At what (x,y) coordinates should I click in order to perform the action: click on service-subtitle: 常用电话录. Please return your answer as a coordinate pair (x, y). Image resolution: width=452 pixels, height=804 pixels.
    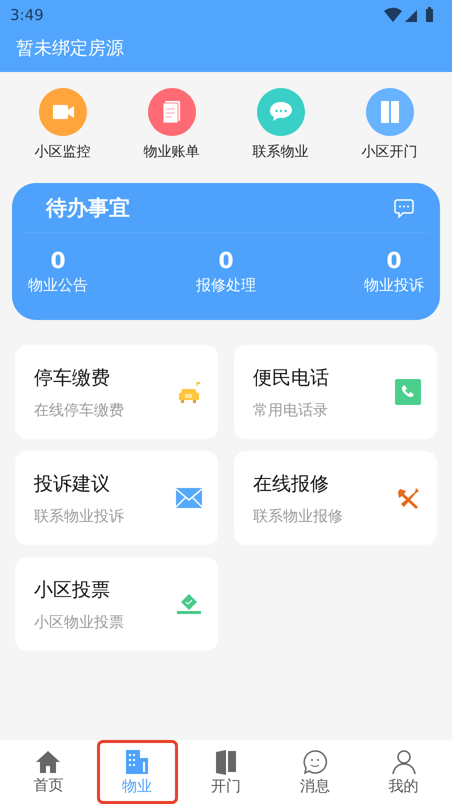
    Looking at the image, I should click on (291, 410).